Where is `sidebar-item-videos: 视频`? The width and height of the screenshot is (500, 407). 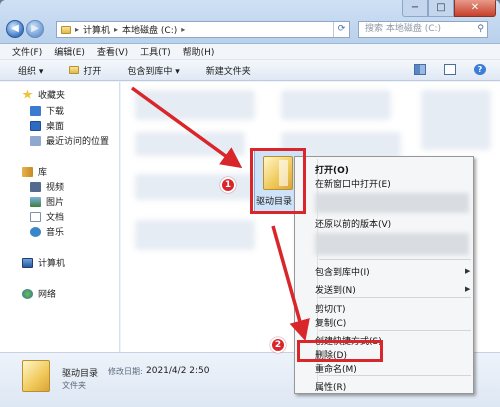 sidebar-item-videos: 视频 is located at coordinates (47, 186).